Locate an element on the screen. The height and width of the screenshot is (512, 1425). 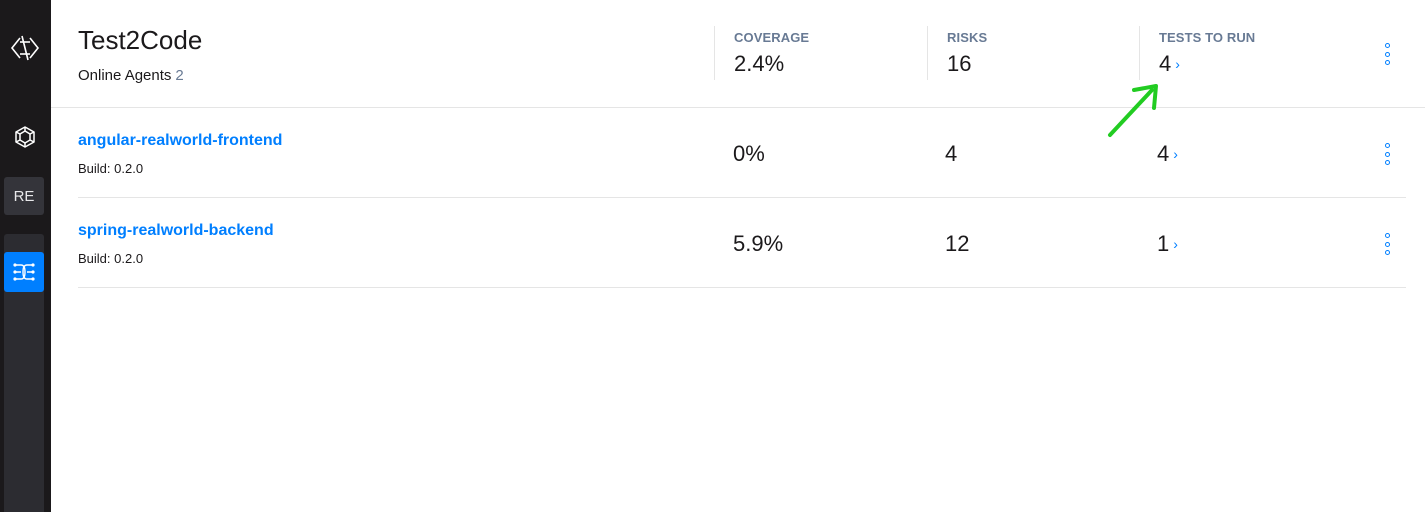
header-menu-icon is located at coordinates (1387, 54).